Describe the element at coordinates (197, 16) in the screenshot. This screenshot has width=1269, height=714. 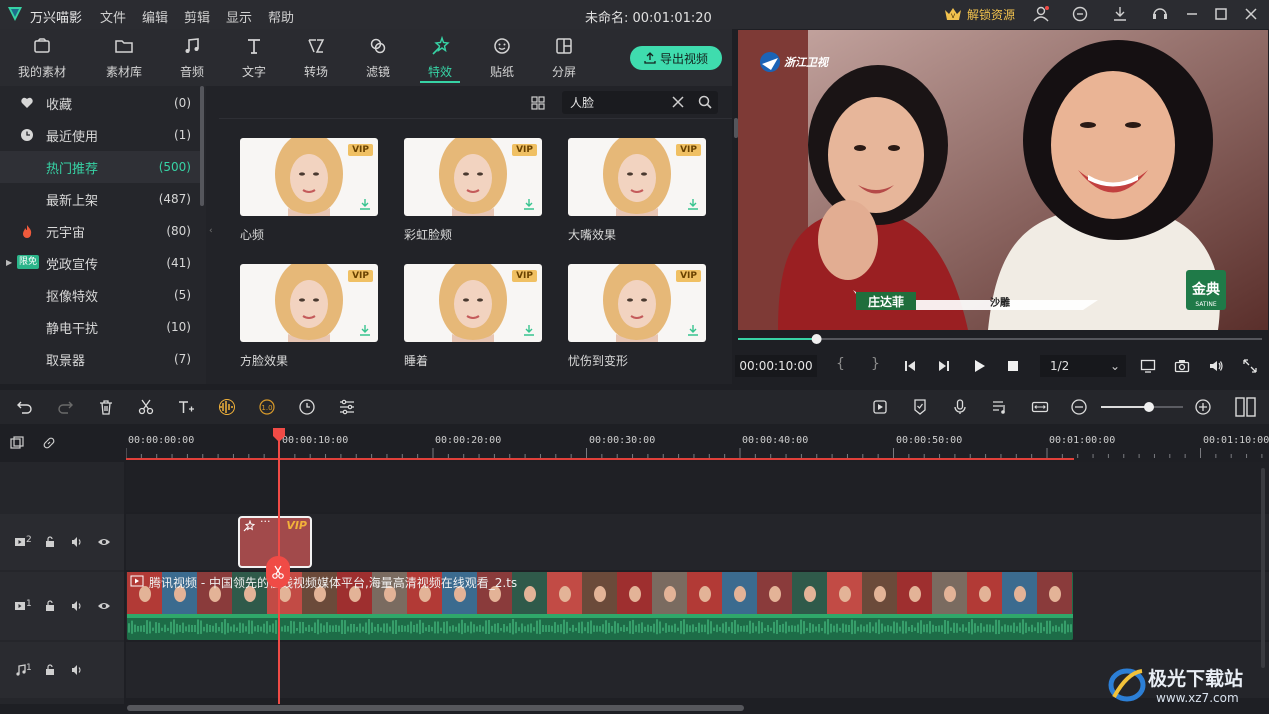
I see `menu-clip: 剪辑` at that location.